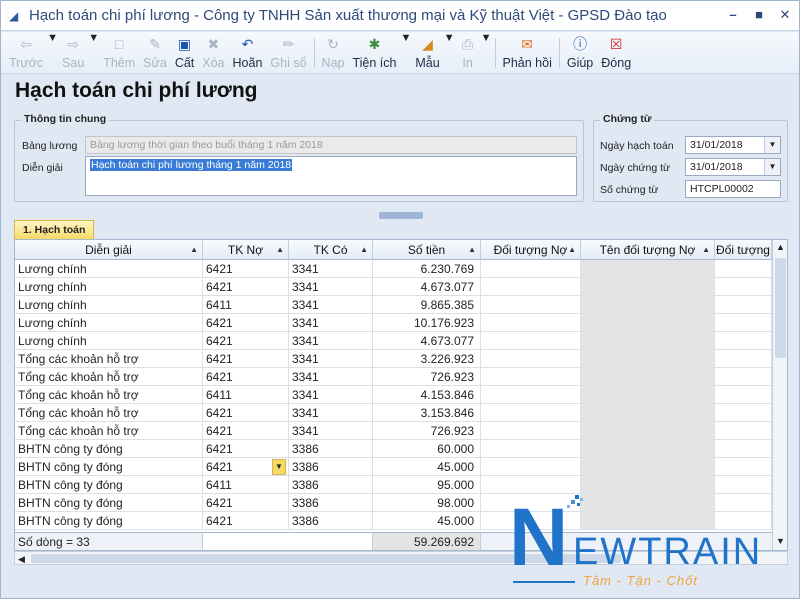 The height and width of the screenshot is (599, 800). What do you see at coordinates (401, 215) in the screenshot?
I see `panel-splitter` at bounding box center [401, 215].